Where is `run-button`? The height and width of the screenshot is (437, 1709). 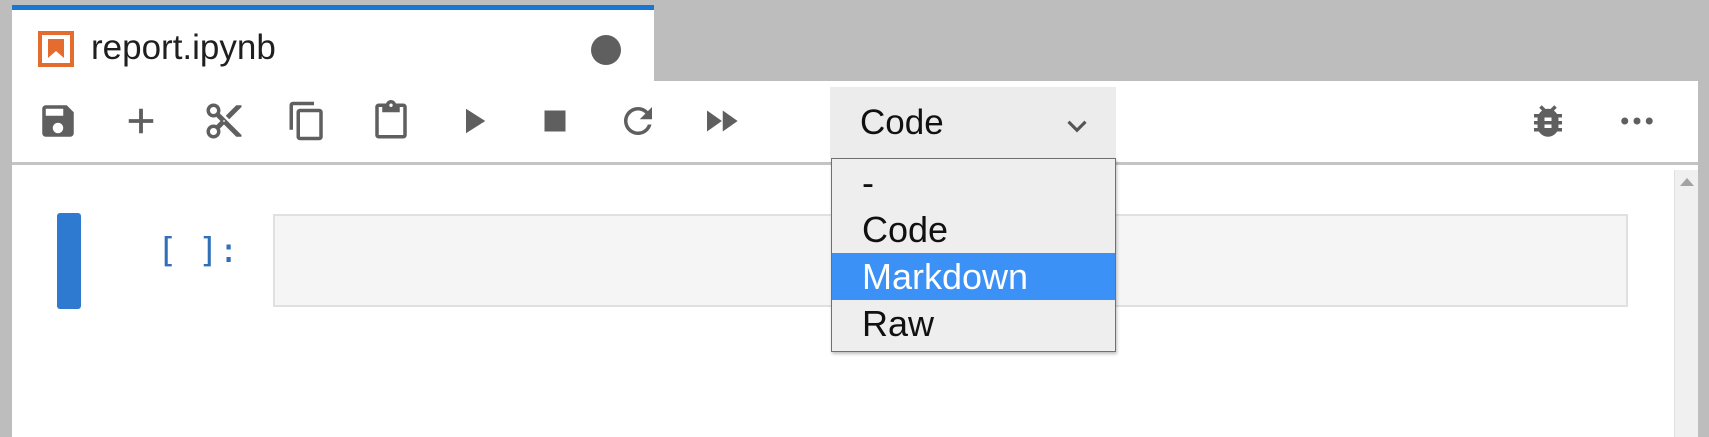
run-button is located at coordinates (473, 123).